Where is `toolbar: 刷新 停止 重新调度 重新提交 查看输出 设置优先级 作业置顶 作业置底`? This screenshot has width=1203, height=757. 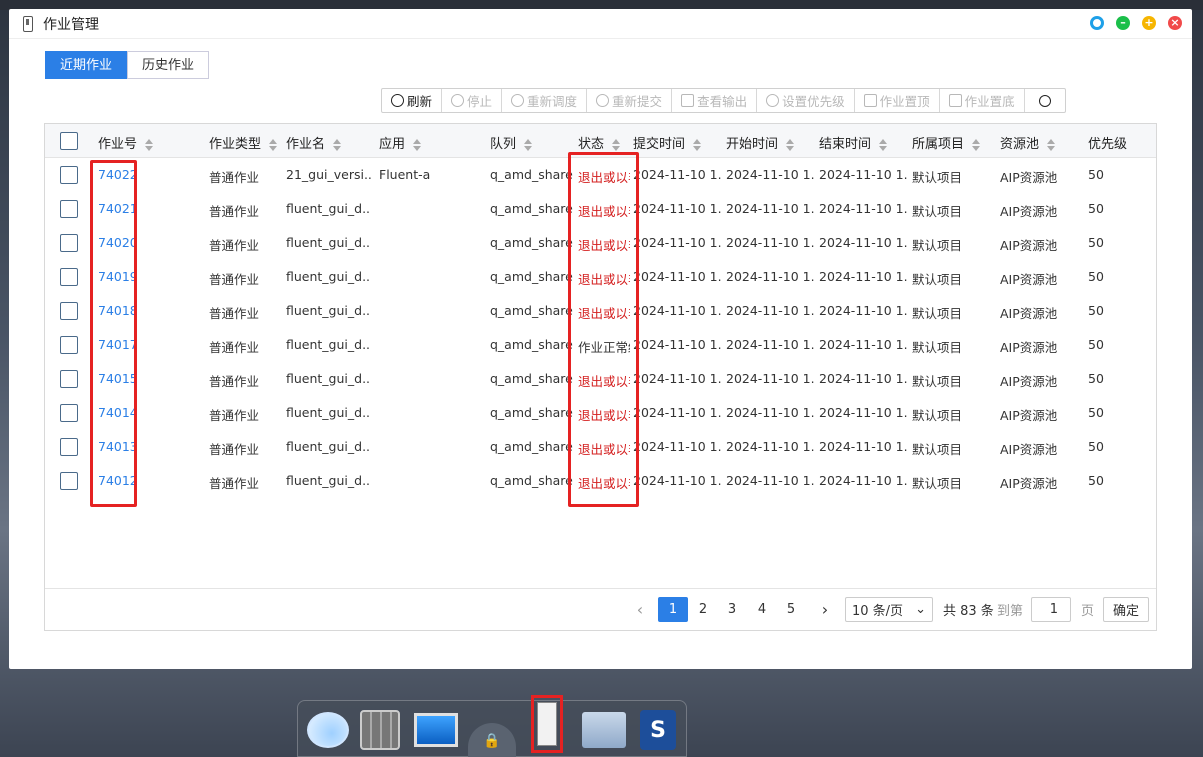
toolbar: 刷新 停止 重新调度 重新提交 查看输出 设置优先级 作业置顶 作业置底 is located at coordinates (723, 100).